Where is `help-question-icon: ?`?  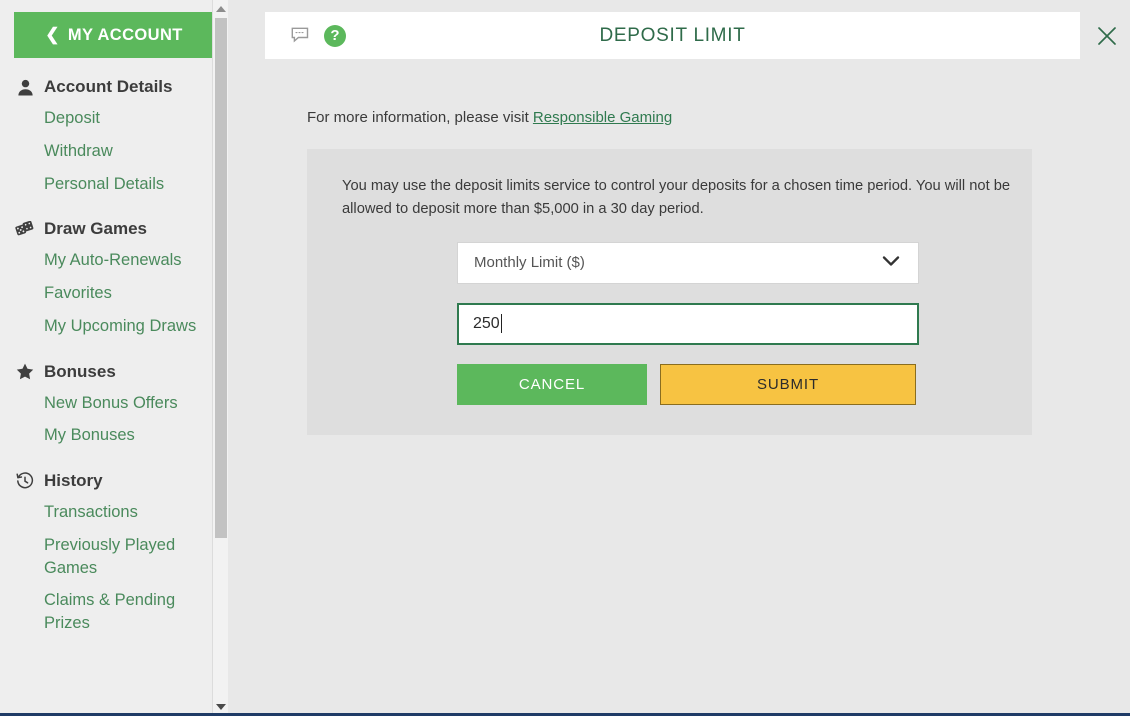
help-question-icon: ? is located at coordinates (335, 35).